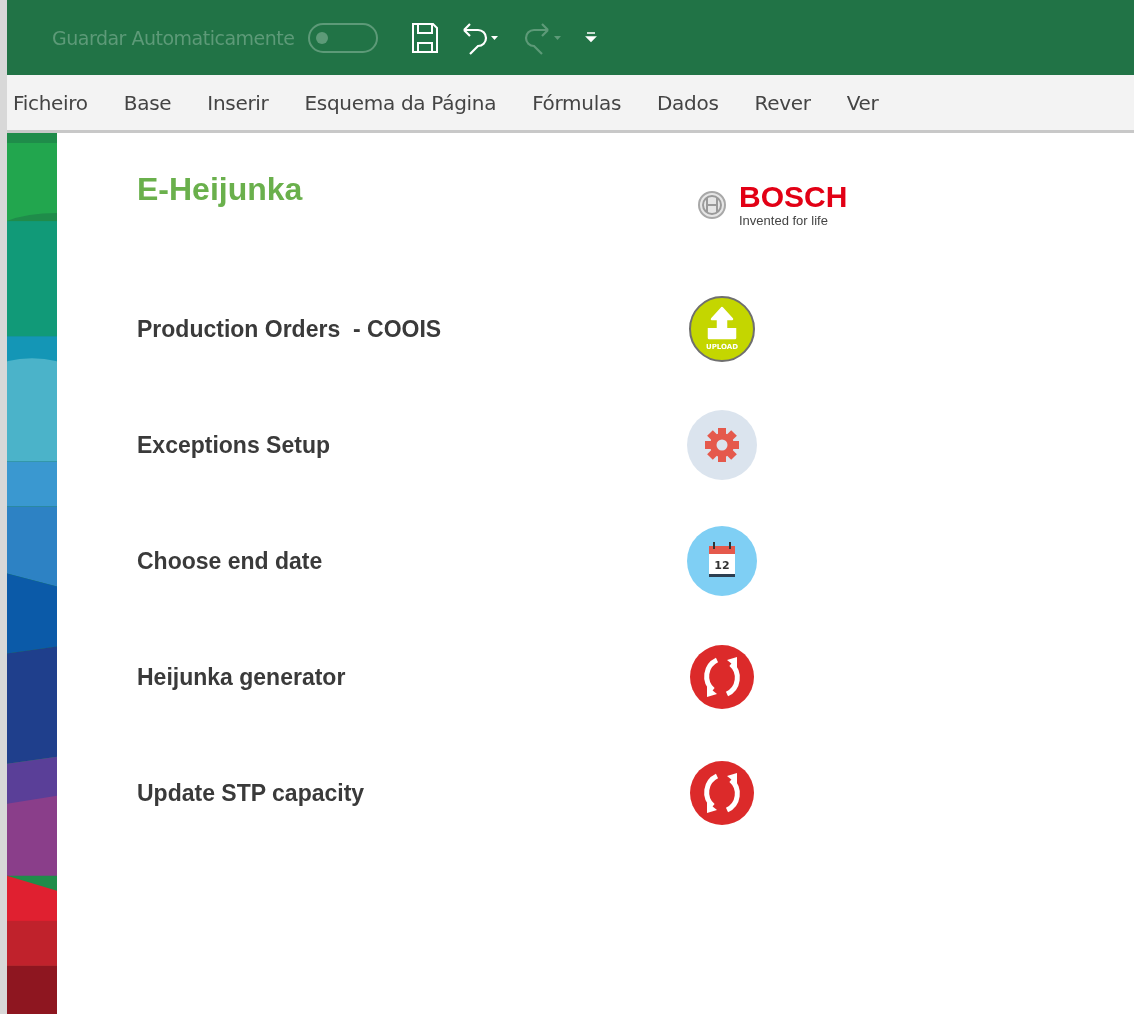  Describe the element at coordinates (147, 102) in the screenshot. I see `ribbon-tab: Base` at that location.